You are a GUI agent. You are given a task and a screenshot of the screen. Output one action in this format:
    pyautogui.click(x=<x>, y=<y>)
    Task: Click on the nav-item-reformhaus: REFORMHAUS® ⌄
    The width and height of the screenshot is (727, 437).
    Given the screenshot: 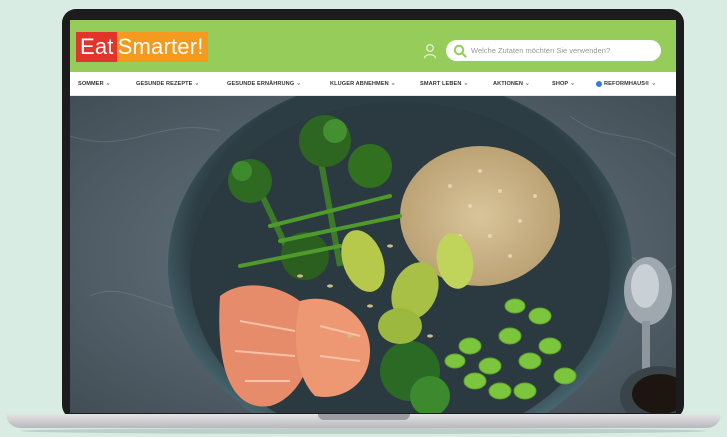 What is the action you would take?
    pyautogui.click(x=626, y=83)
    